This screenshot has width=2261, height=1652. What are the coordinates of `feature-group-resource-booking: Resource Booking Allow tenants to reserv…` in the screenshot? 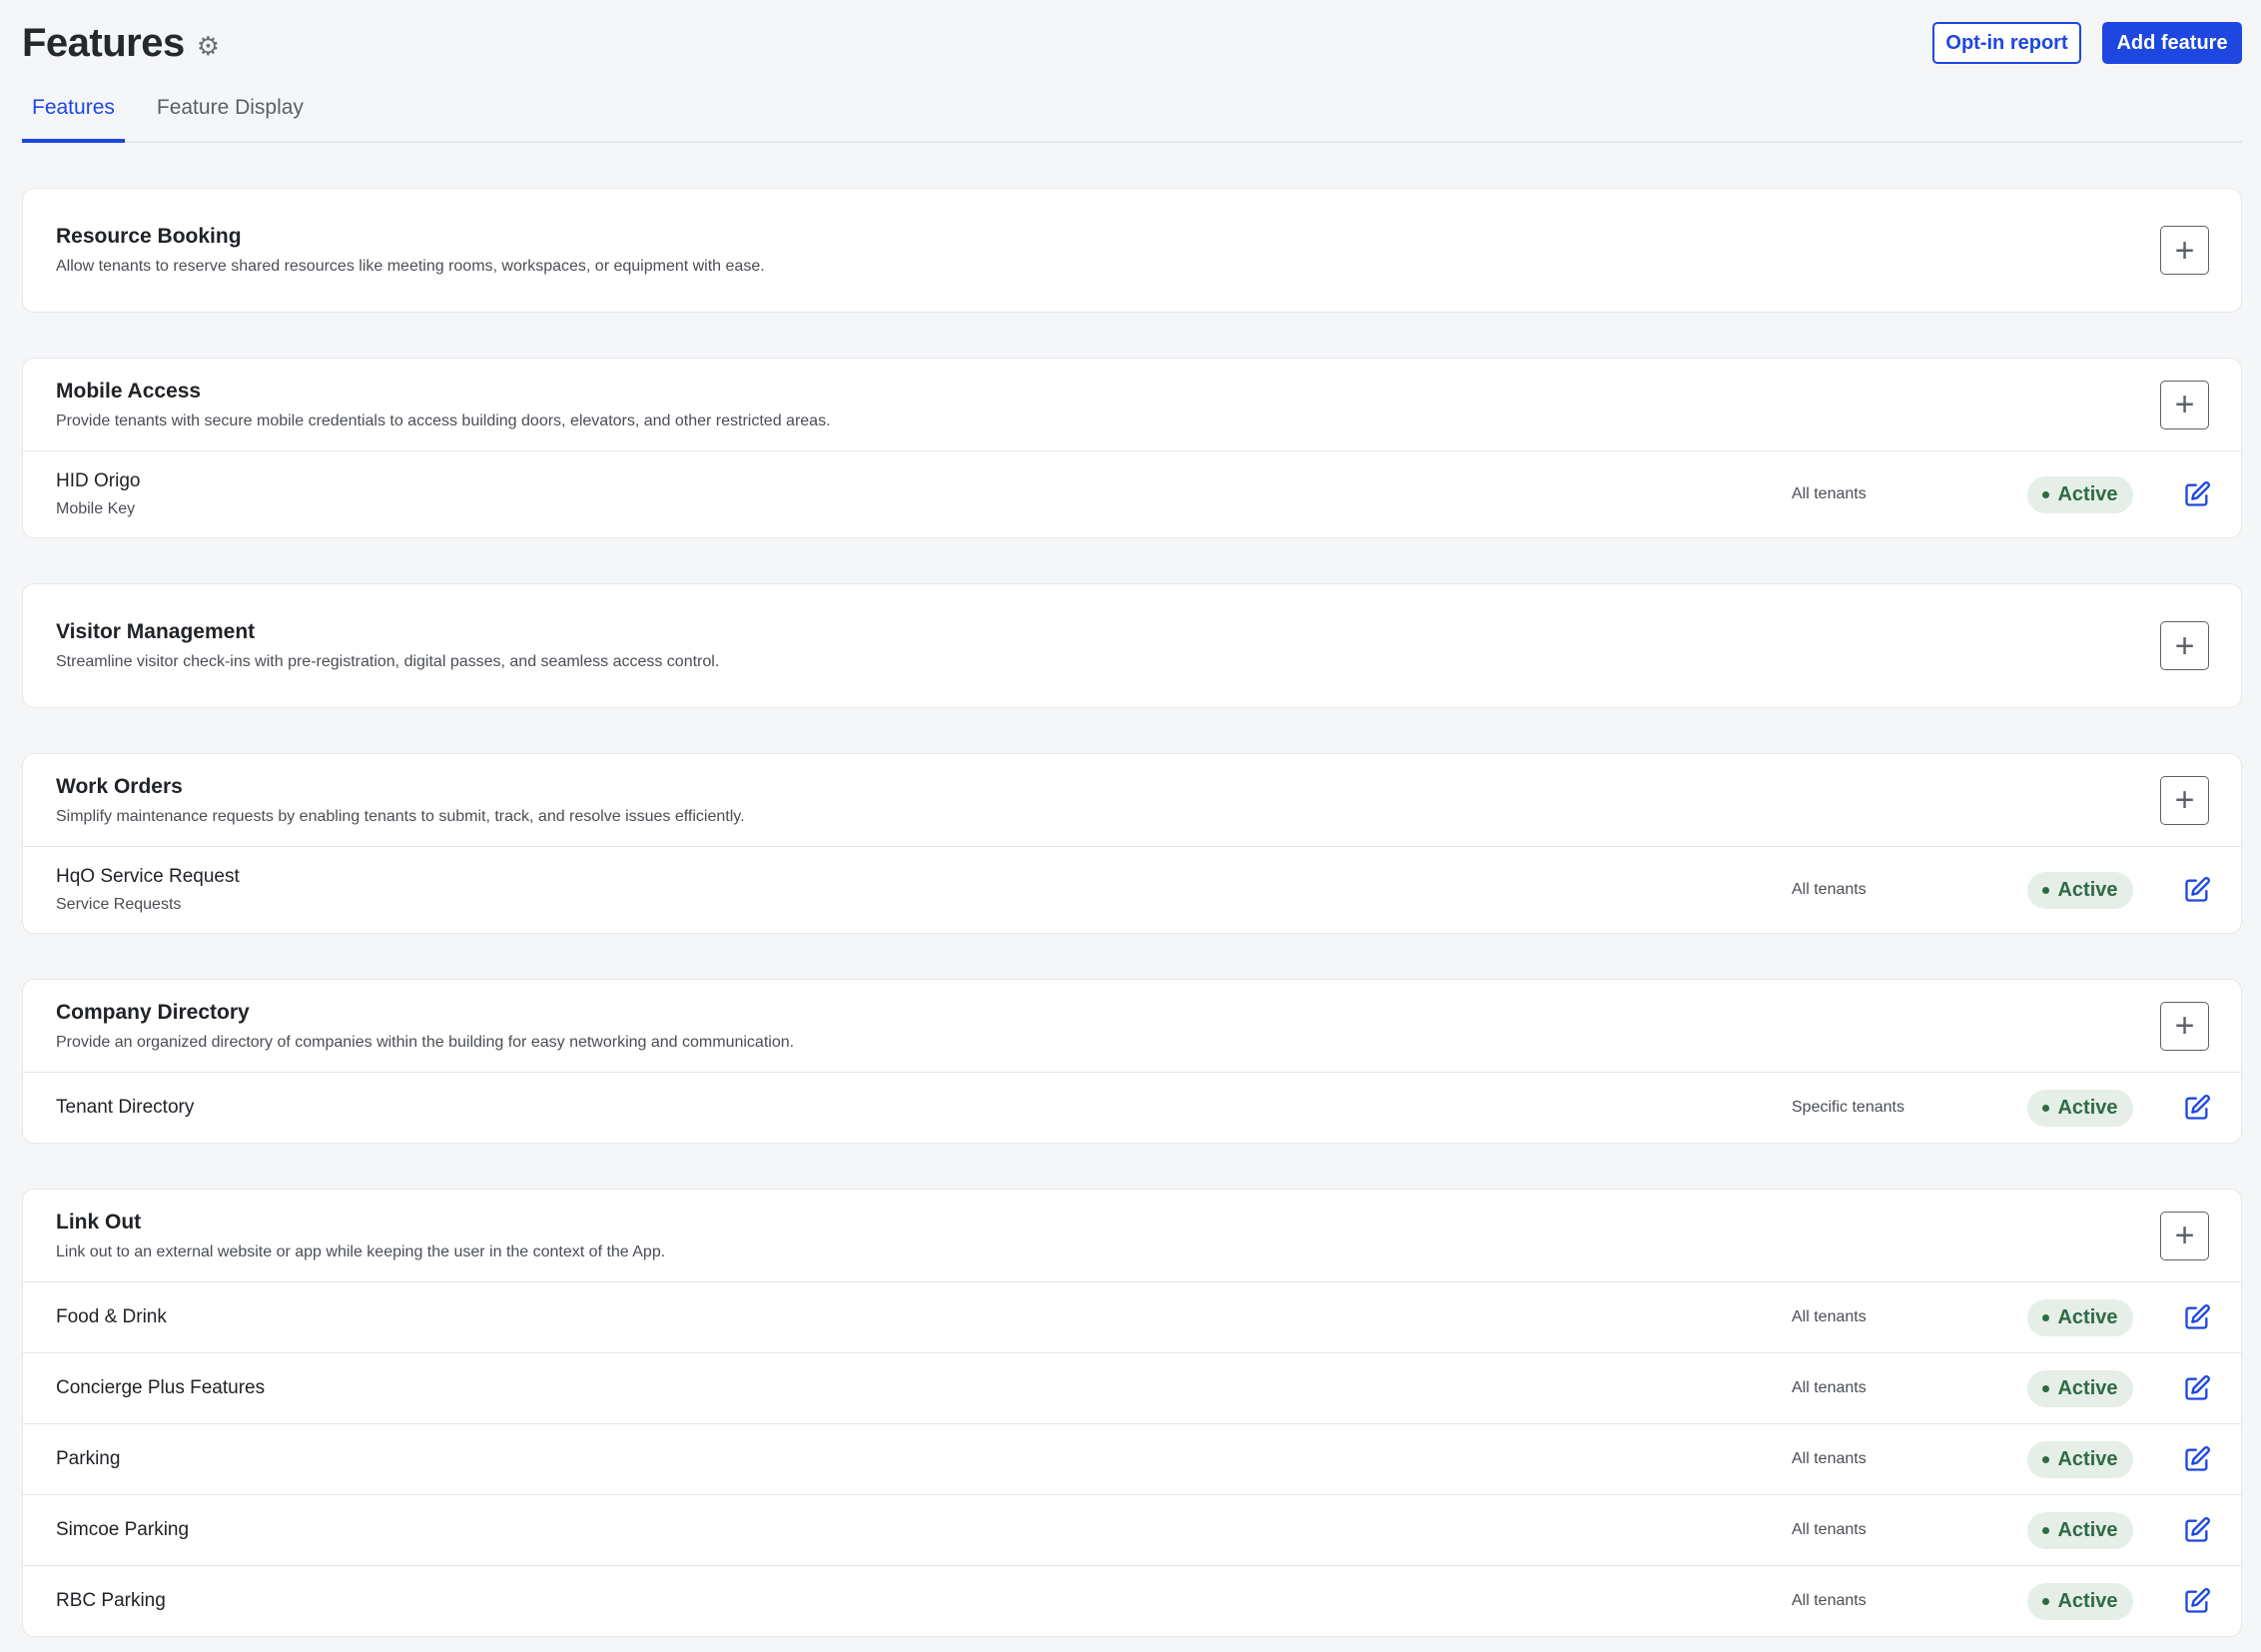 It's located at (1132, 250).